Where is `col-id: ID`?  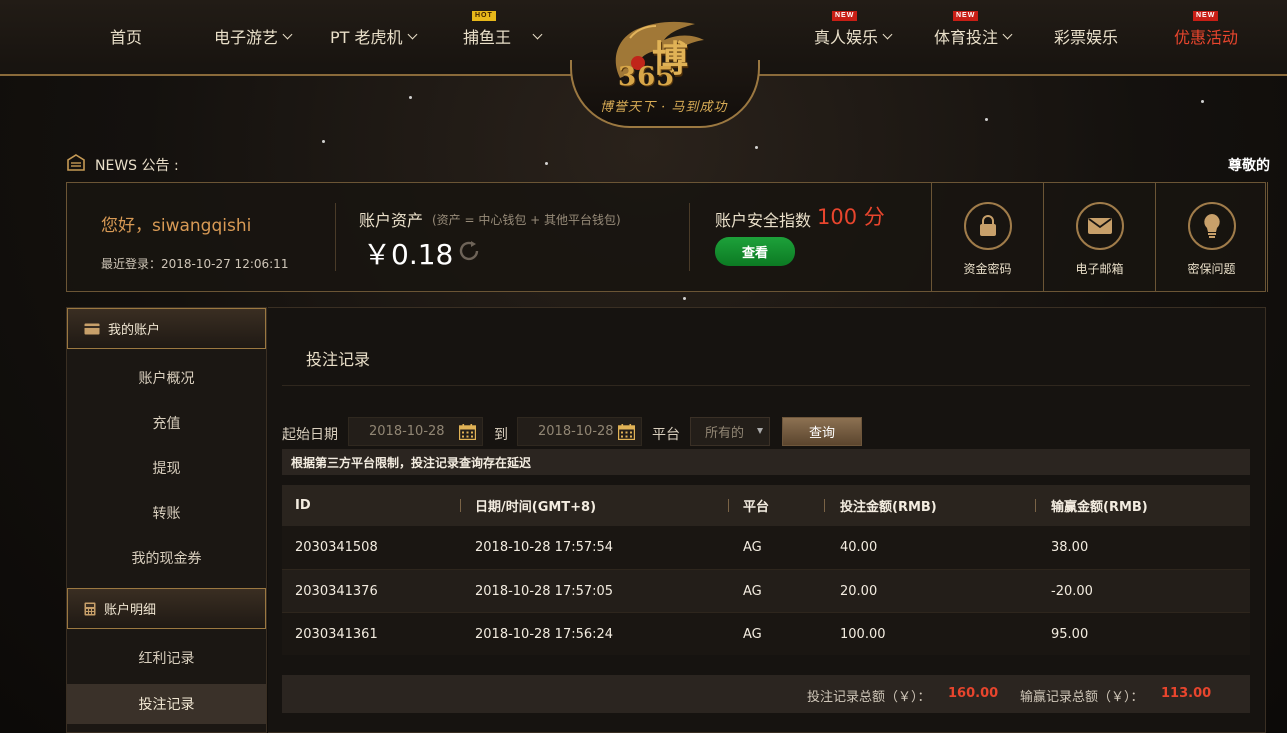 col-id: ID is located at coordinates (303, 505).